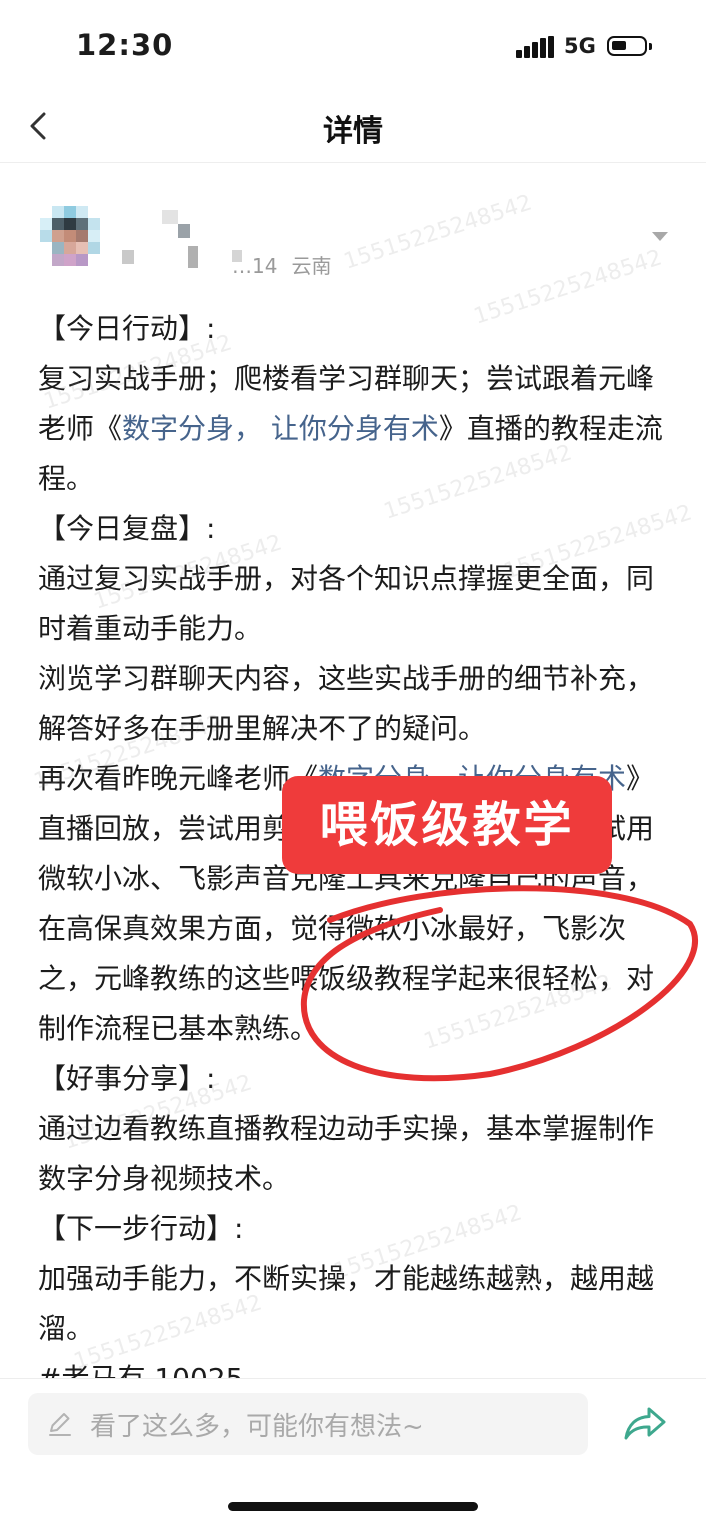  I want to click on post-location: 云南, so click(311, 266).